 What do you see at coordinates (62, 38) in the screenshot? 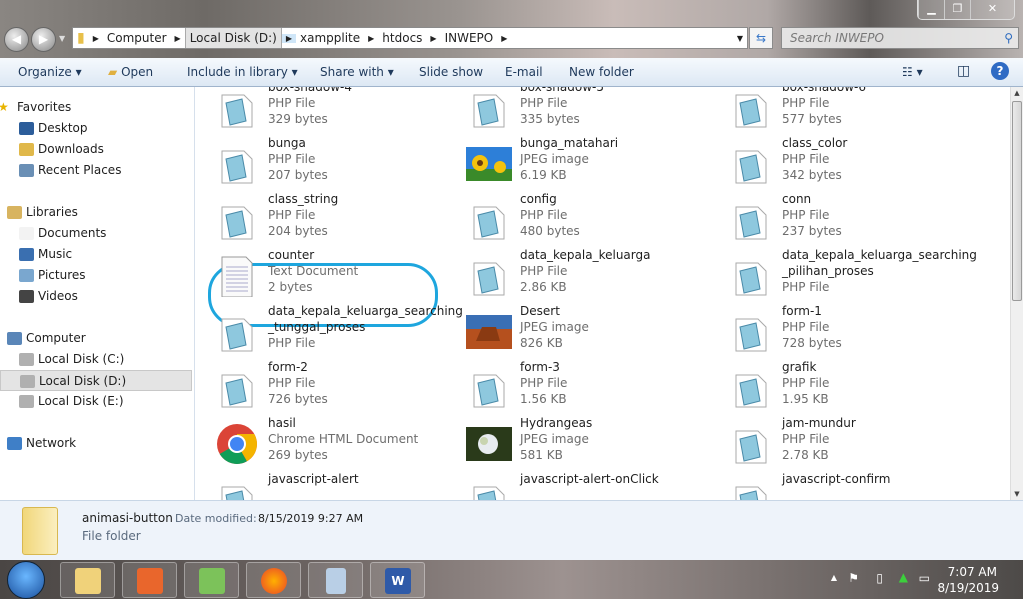
I see `recent-pages-dropdown: ▼` at bounding box center [62, 38].